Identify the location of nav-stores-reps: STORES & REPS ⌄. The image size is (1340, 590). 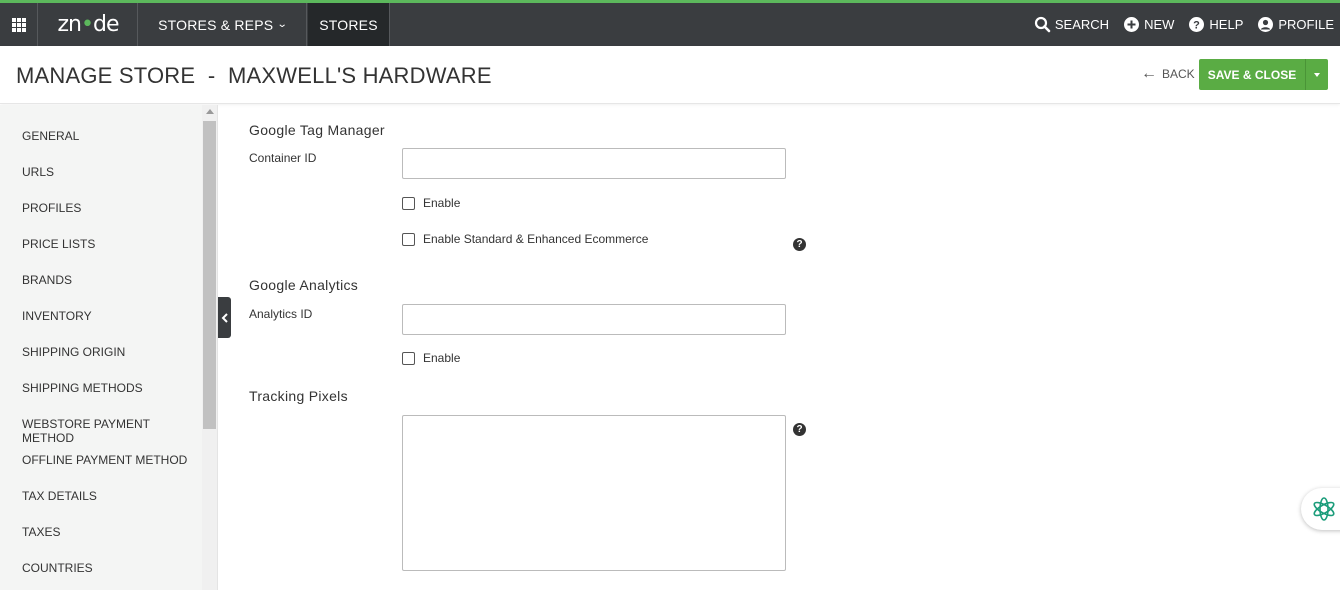
(223, 24).